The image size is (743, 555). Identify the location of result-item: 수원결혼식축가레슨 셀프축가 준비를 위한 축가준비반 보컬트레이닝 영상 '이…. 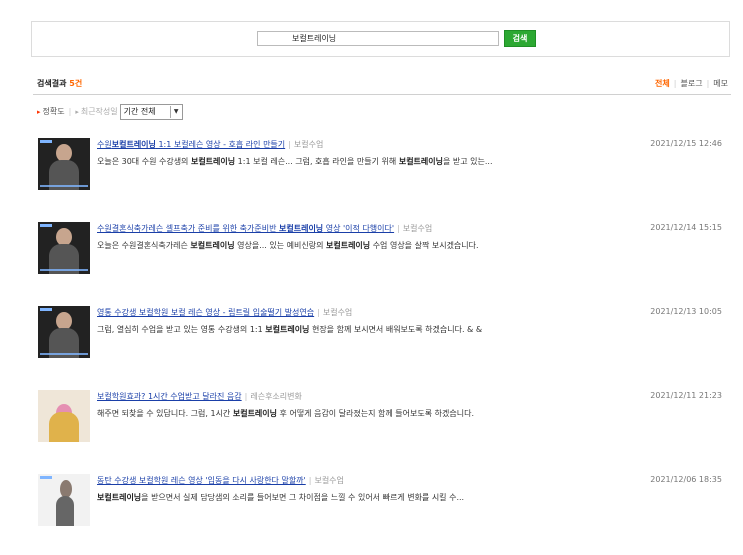
(383, 248).